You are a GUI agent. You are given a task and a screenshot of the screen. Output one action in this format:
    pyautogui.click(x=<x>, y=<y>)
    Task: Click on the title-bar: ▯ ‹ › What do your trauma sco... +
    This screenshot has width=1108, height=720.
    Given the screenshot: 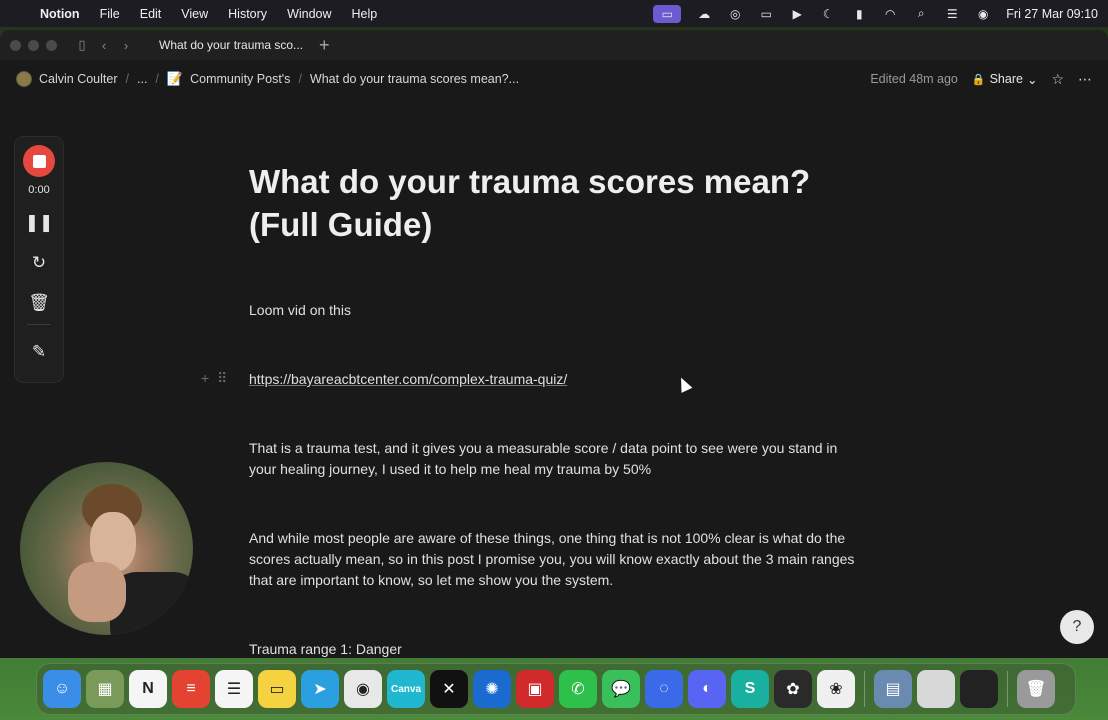 What is the action you would take?
    pyautogui.click(x=554, y=45)
    